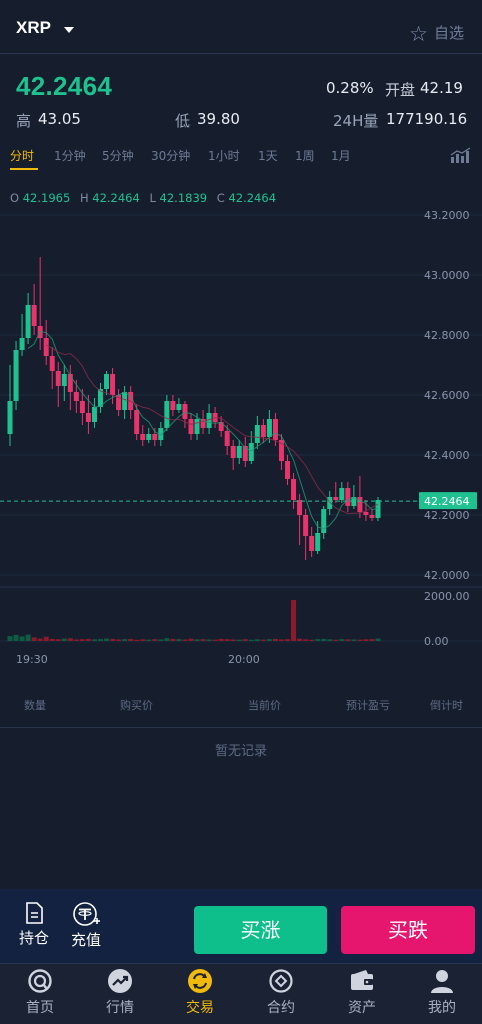 The width and height of the screenshot is (482, 1024). I want to click on col-pnl: 预计盈亏, so click(368, 705).